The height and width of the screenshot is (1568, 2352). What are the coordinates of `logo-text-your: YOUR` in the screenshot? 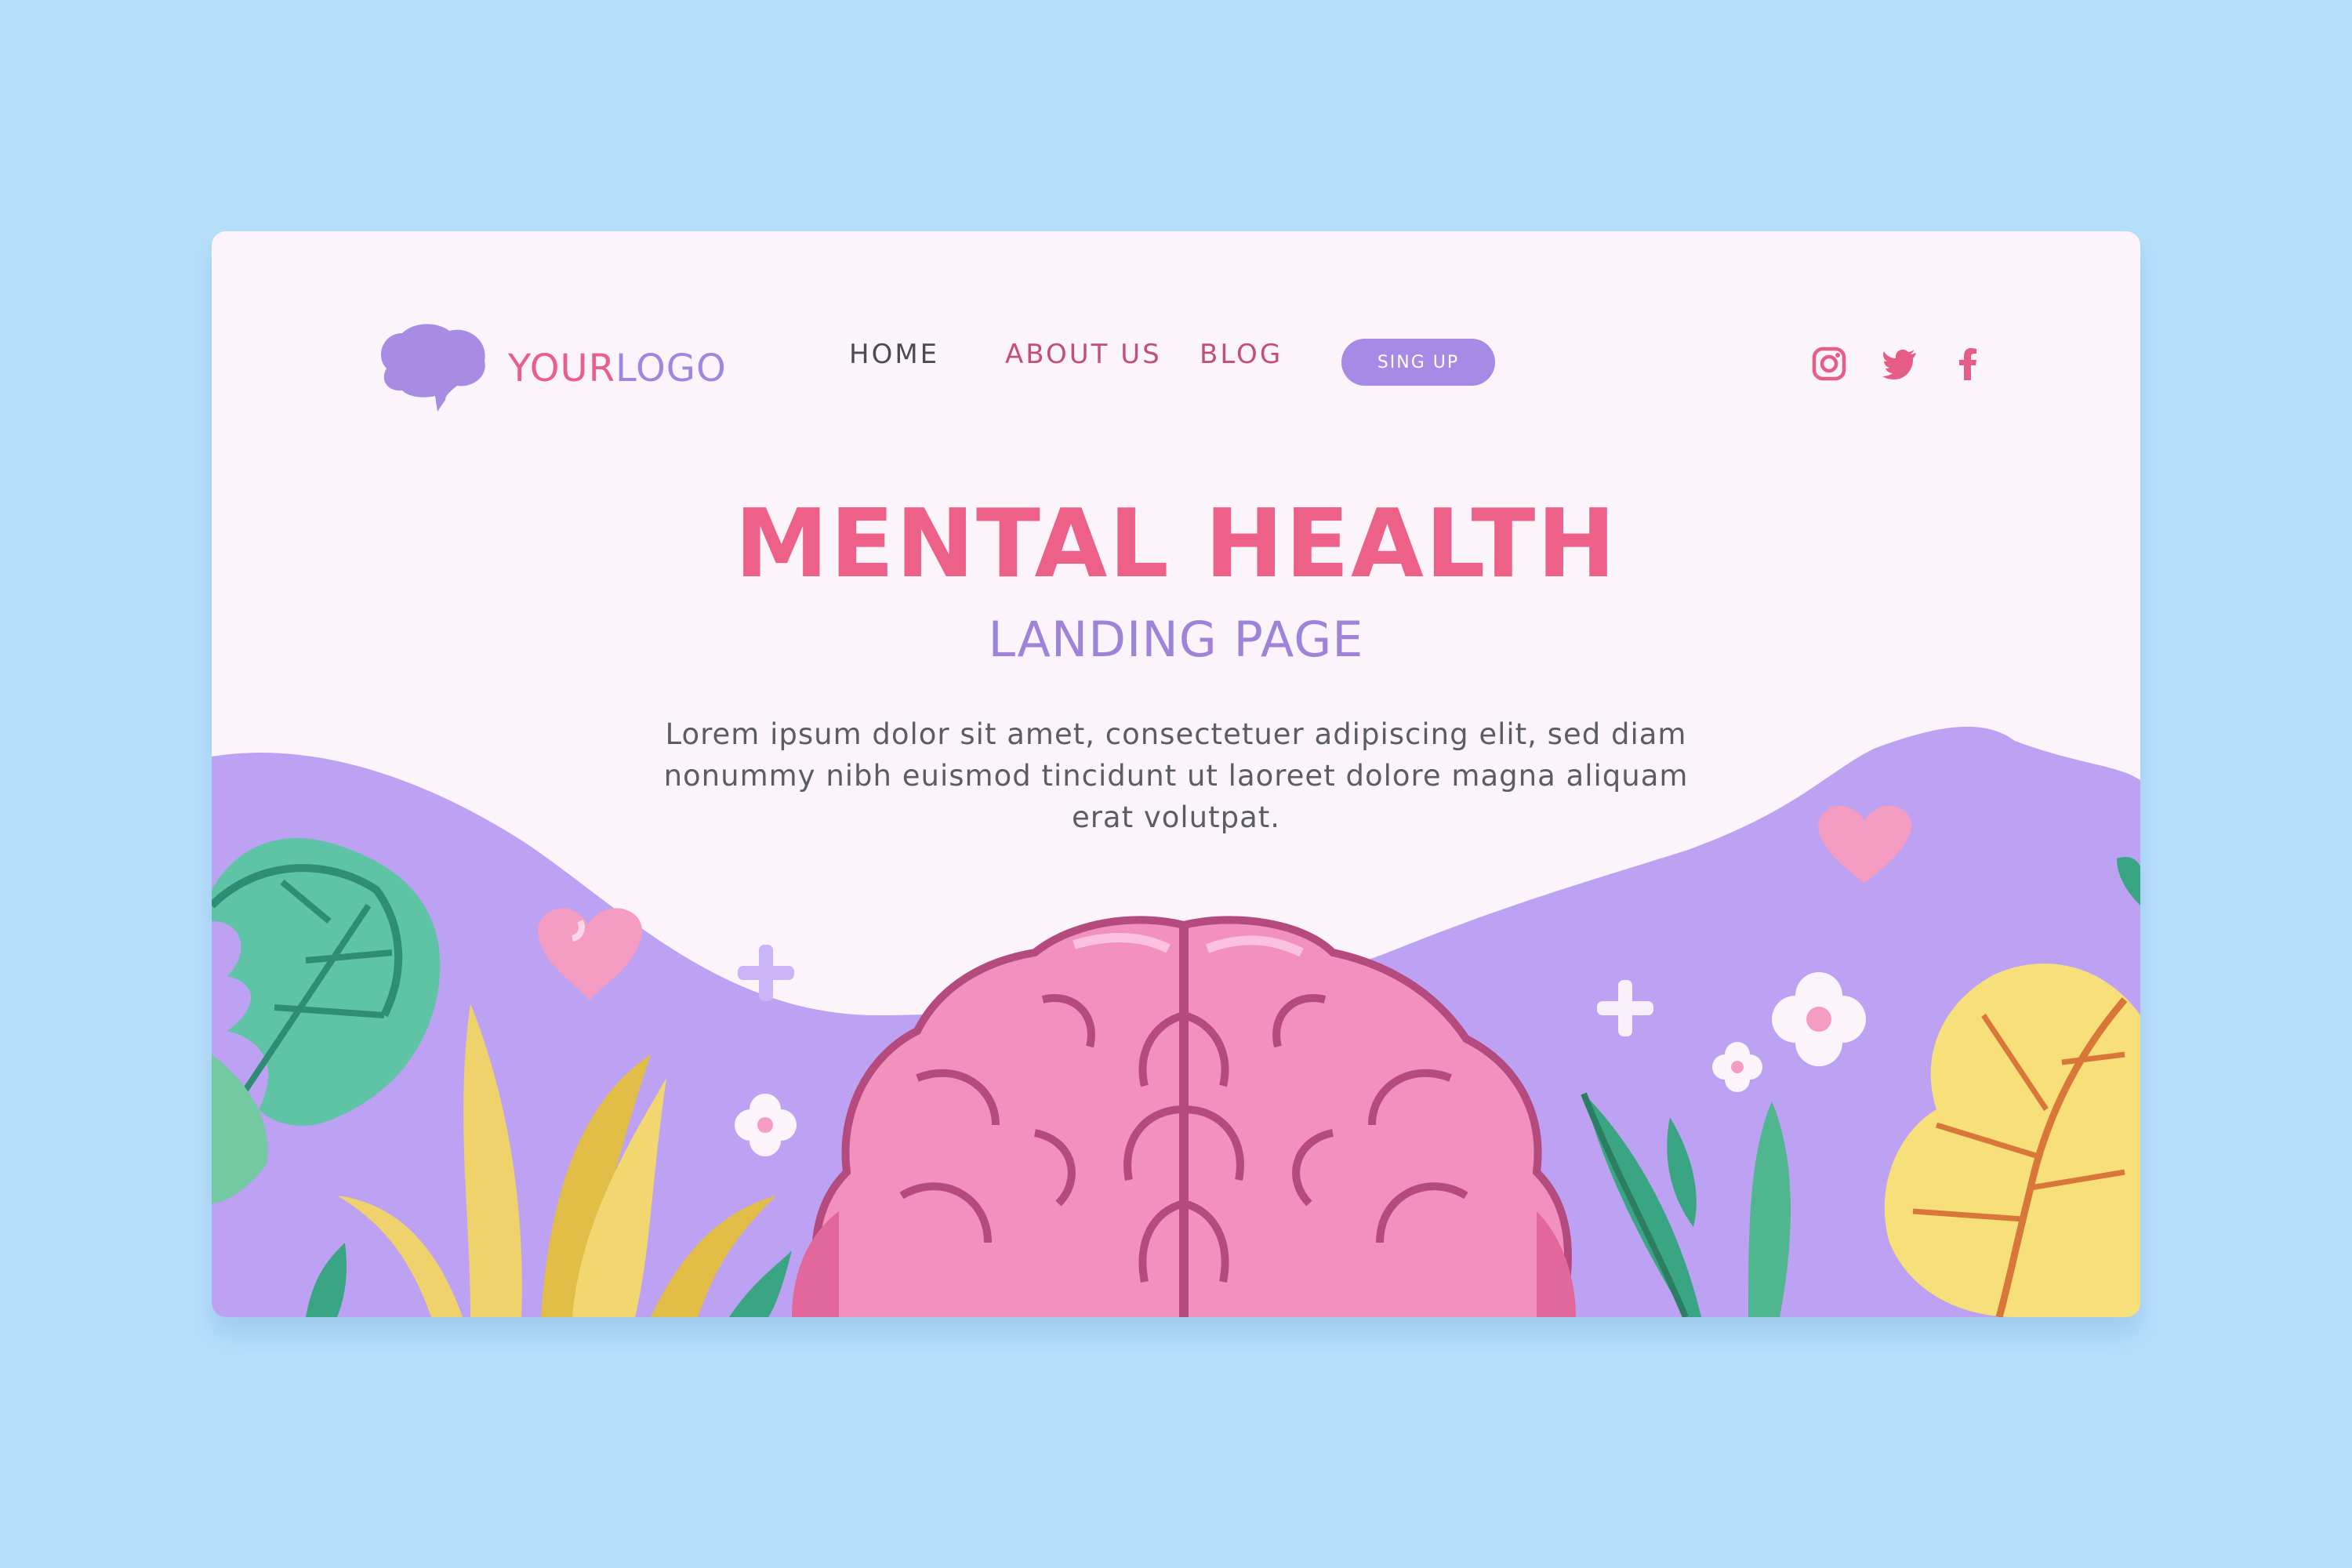 It's located at (561, 368).